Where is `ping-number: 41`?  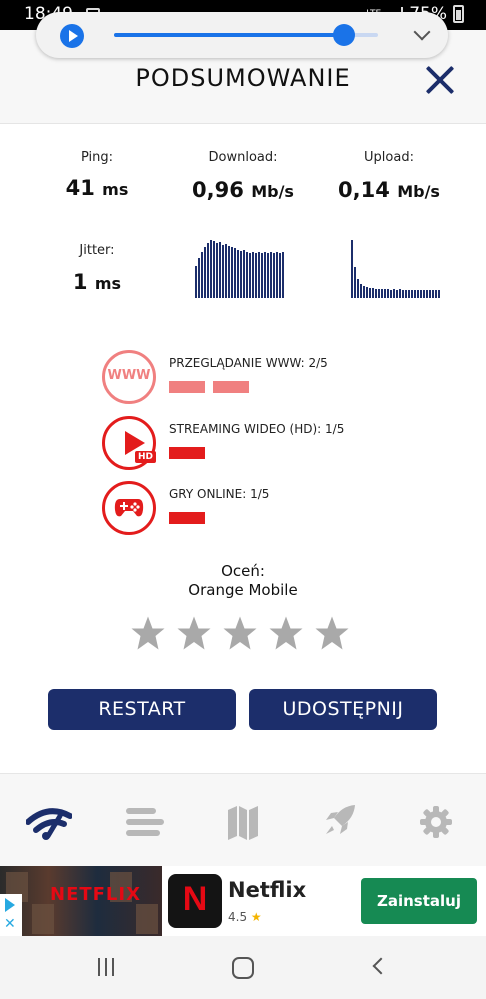 ping-number: 41 is located at coordinates (80, 188).